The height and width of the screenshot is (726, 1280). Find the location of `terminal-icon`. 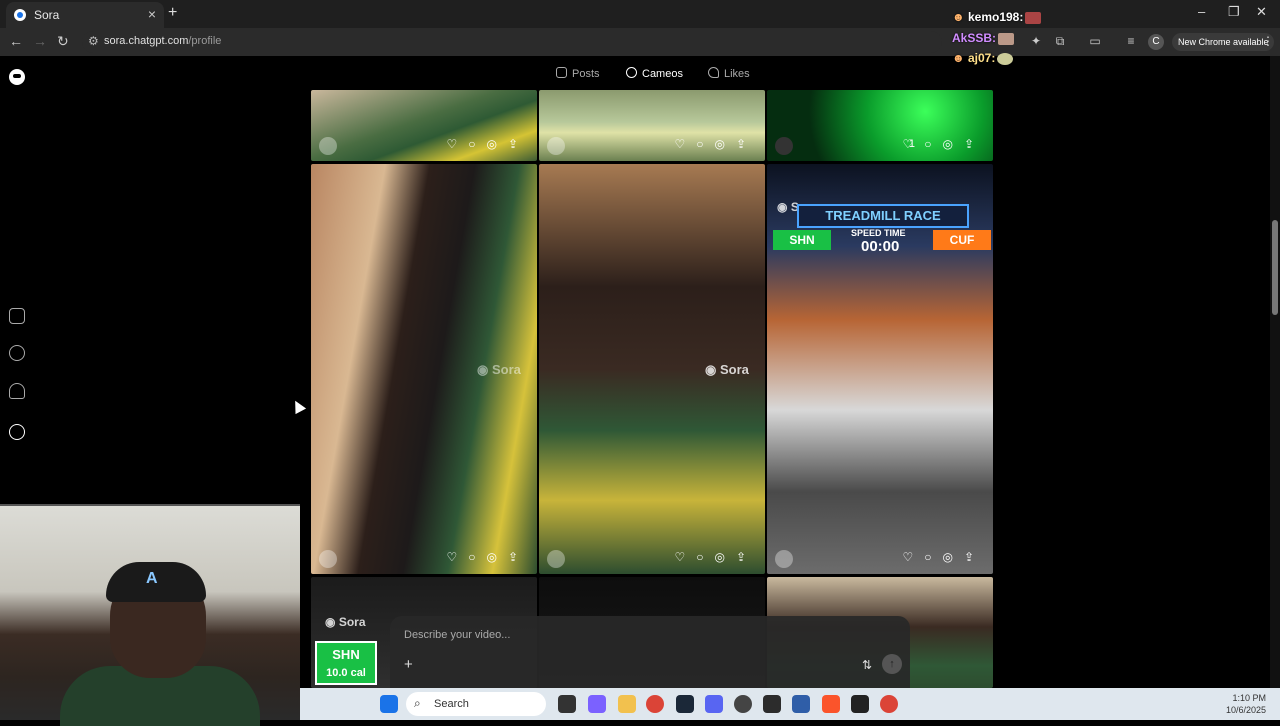

terminal-icon is located at coordinates (801, 704).